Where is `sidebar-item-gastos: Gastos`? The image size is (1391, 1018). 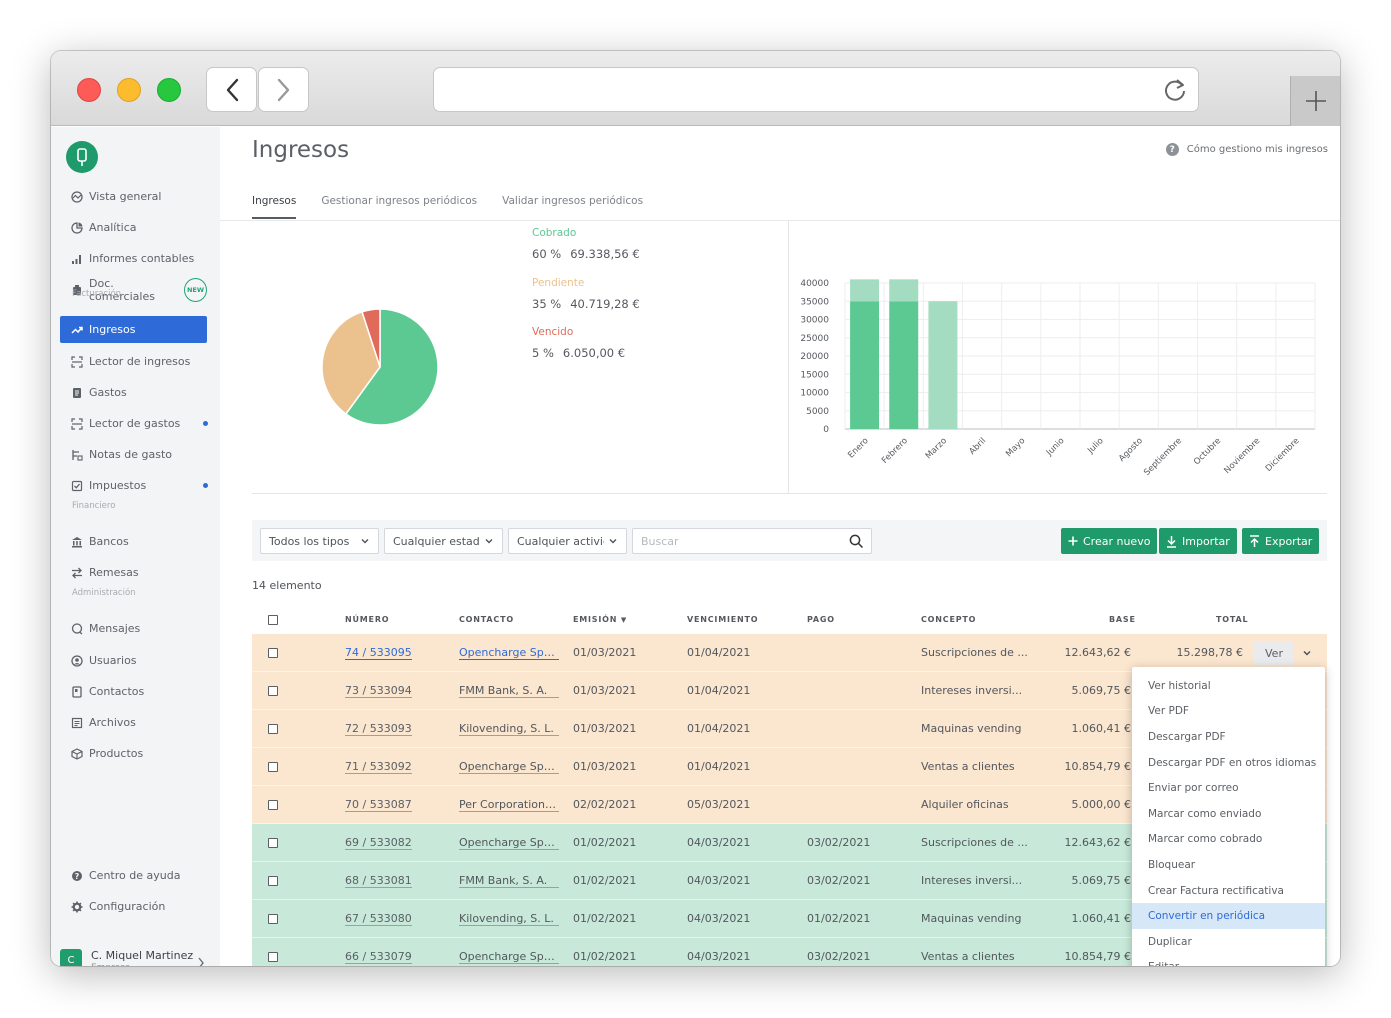
sidebar-item-gastos: Gastos is located at coordinates (133, 392).